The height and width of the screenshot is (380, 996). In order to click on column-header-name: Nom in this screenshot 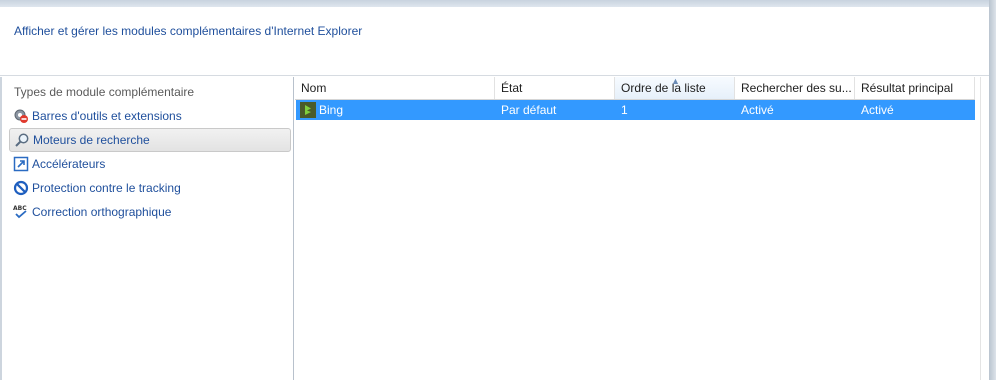, I will do `click(395, 88)`.